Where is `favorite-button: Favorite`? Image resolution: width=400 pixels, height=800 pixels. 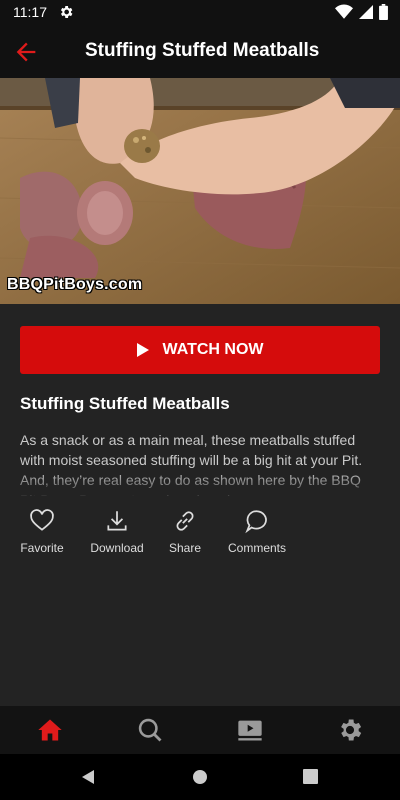 favorite-button: Favorite is located at coordinates (42, 531).